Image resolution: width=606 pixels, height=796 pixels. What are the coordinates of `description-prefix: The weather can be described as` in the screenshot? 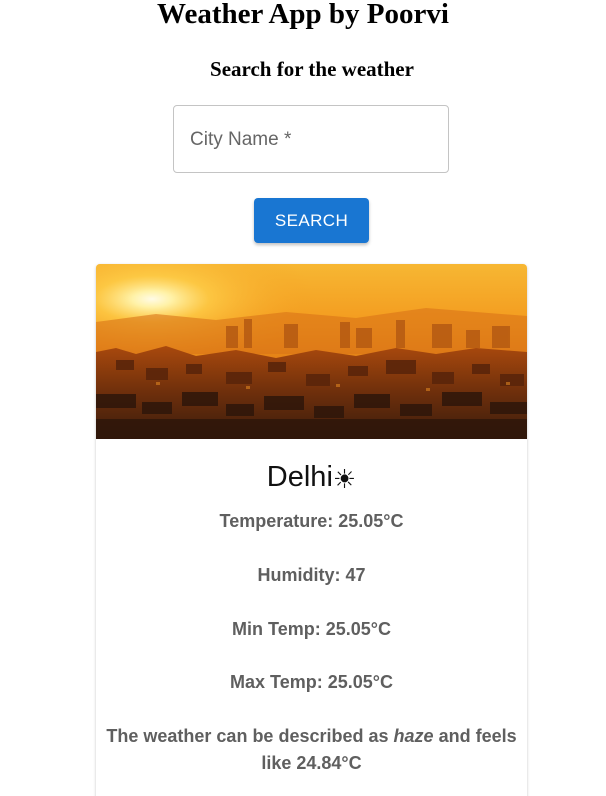 It's located at (247, 736).